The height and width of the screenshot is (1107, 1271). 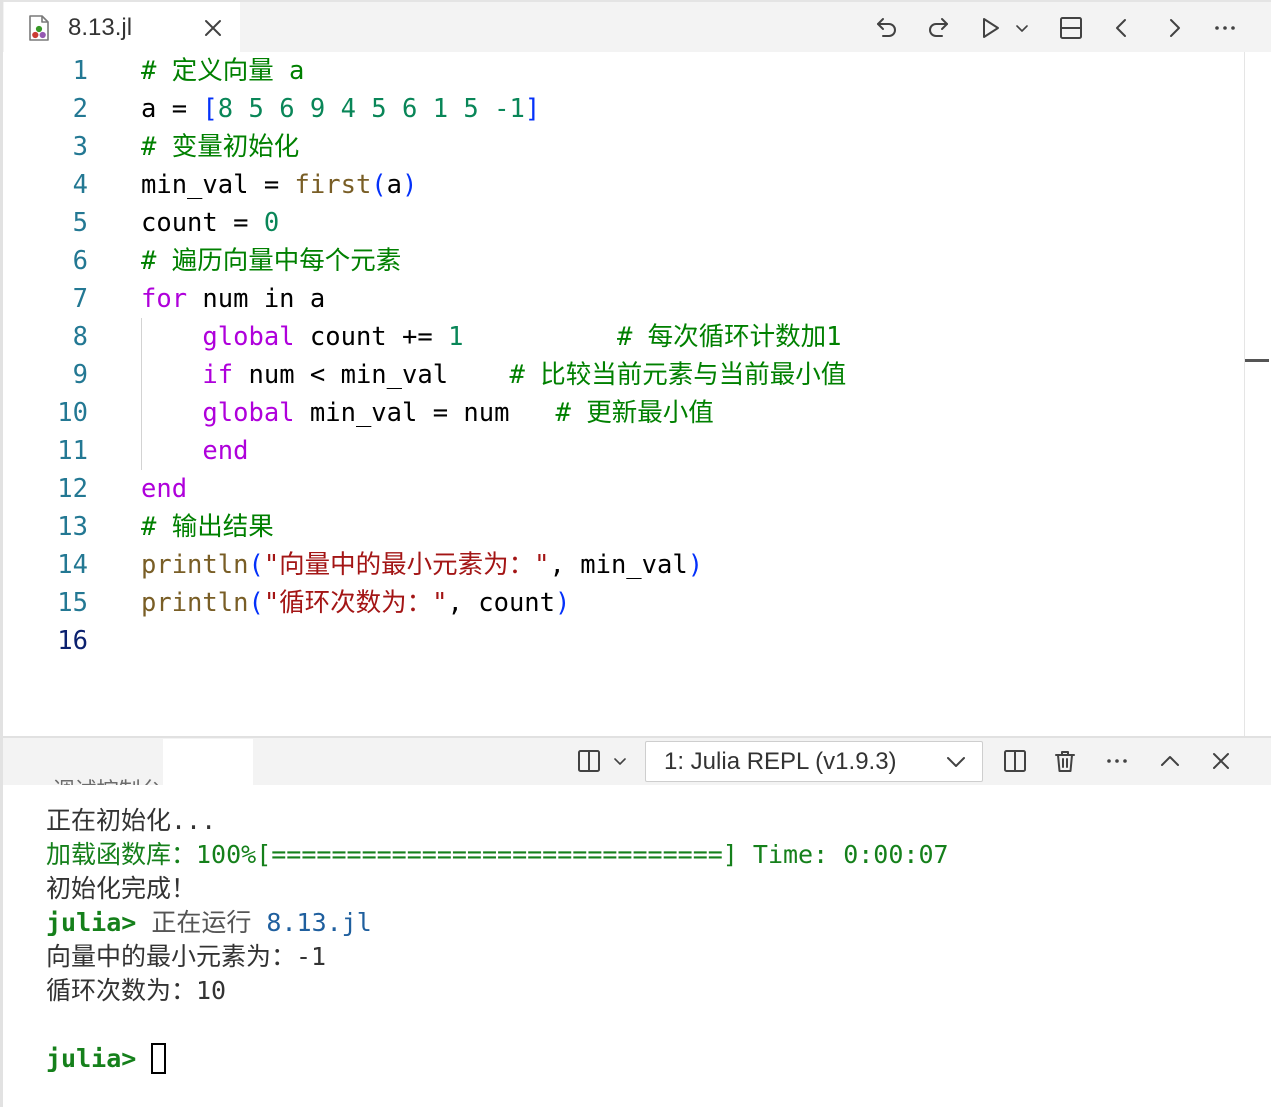 I want to click on keyword-token: if, so click(x=218, y=375).